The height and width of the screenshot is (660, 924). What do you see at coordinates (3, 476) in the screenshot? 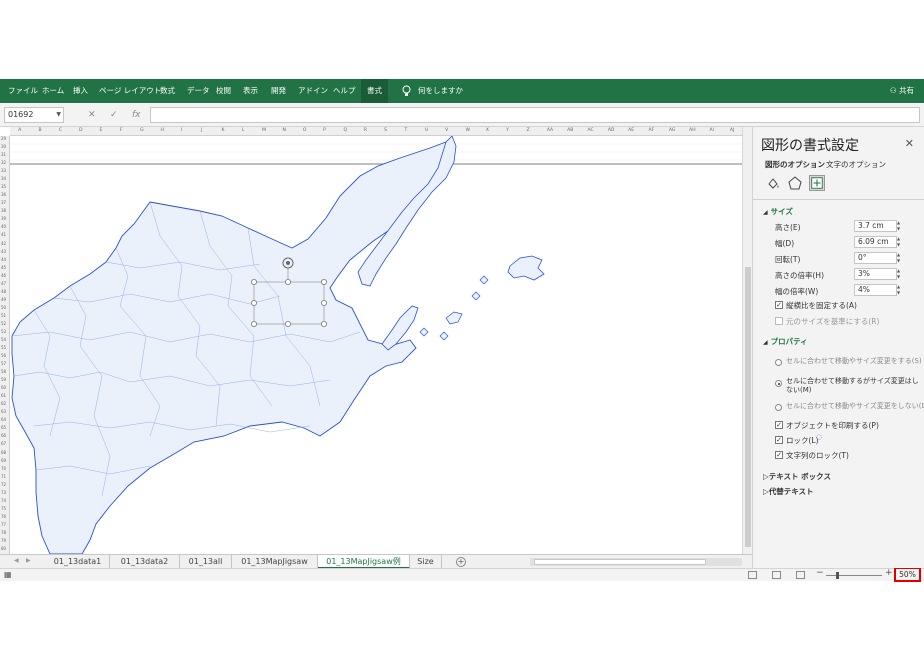
I see `row-header: 71` at bounding box center [3, 476].